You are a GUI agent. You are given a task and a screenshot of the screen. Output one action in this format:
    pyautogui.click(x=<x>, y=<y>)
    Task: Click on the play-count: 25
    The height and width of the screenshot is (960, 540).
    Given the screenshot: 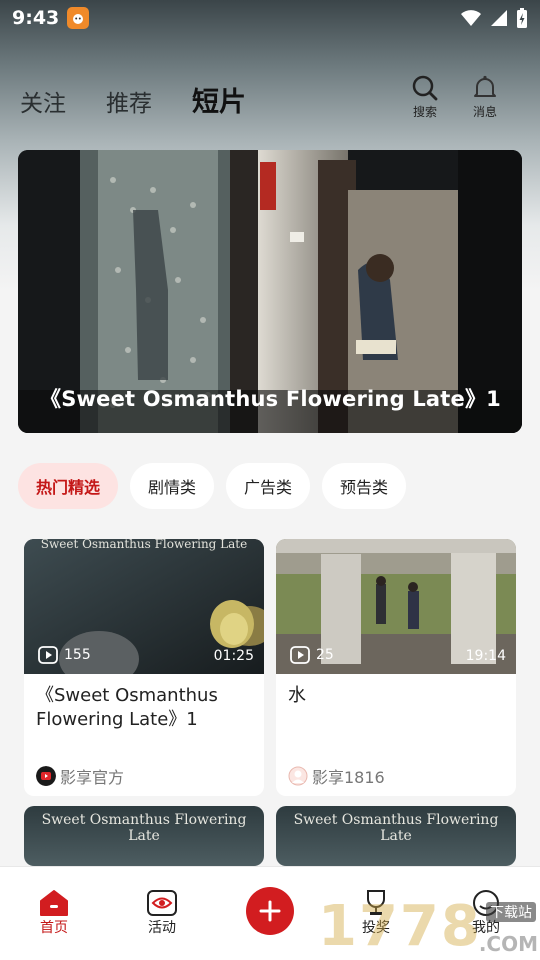 What is the action you would take?
    pyautogui.click(x=312, y=655)
    